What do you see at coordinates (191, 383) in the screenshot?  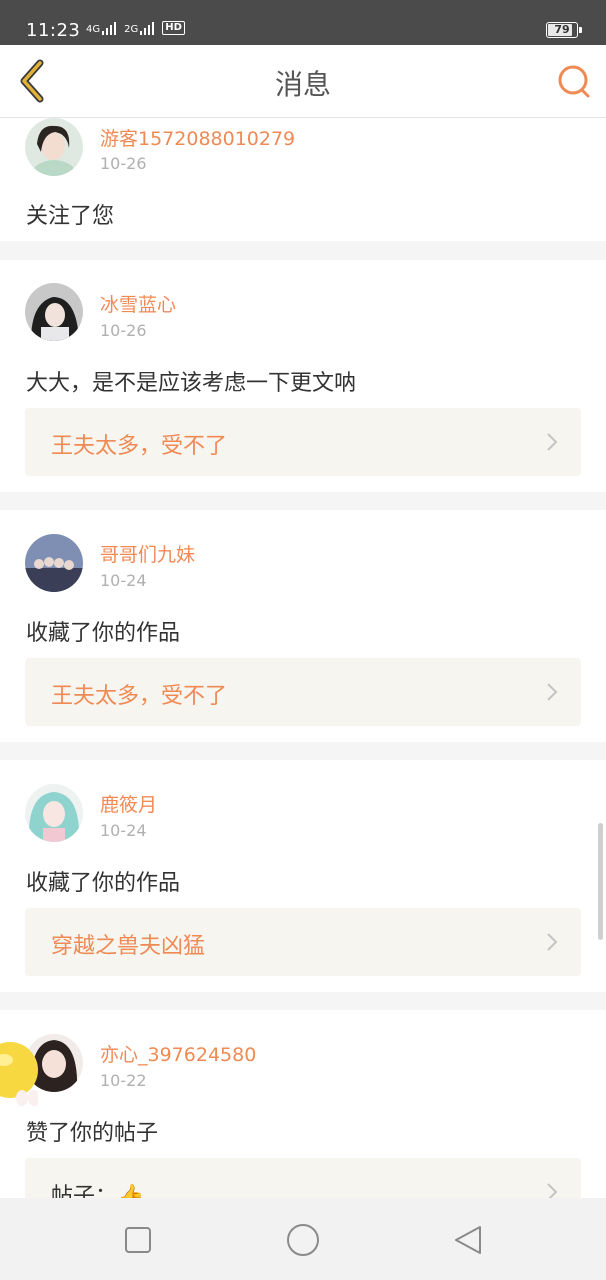 I see `message-text: 大大，是不是应该考虑一下更文呐` at bounding box center [191, 383].